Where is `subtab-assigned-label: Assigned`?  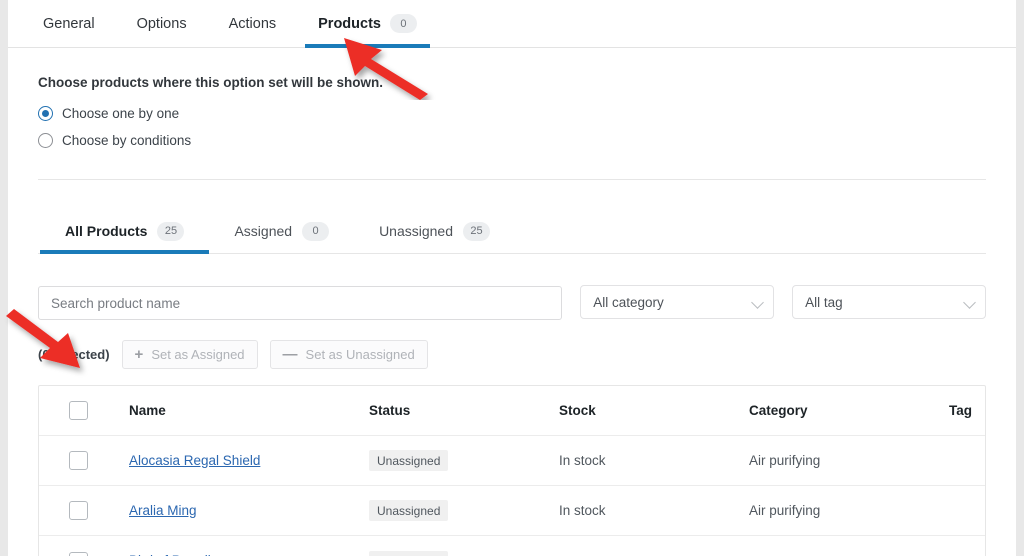
subtab-assigned-label: Assigned is located at coordinates (263, 231).